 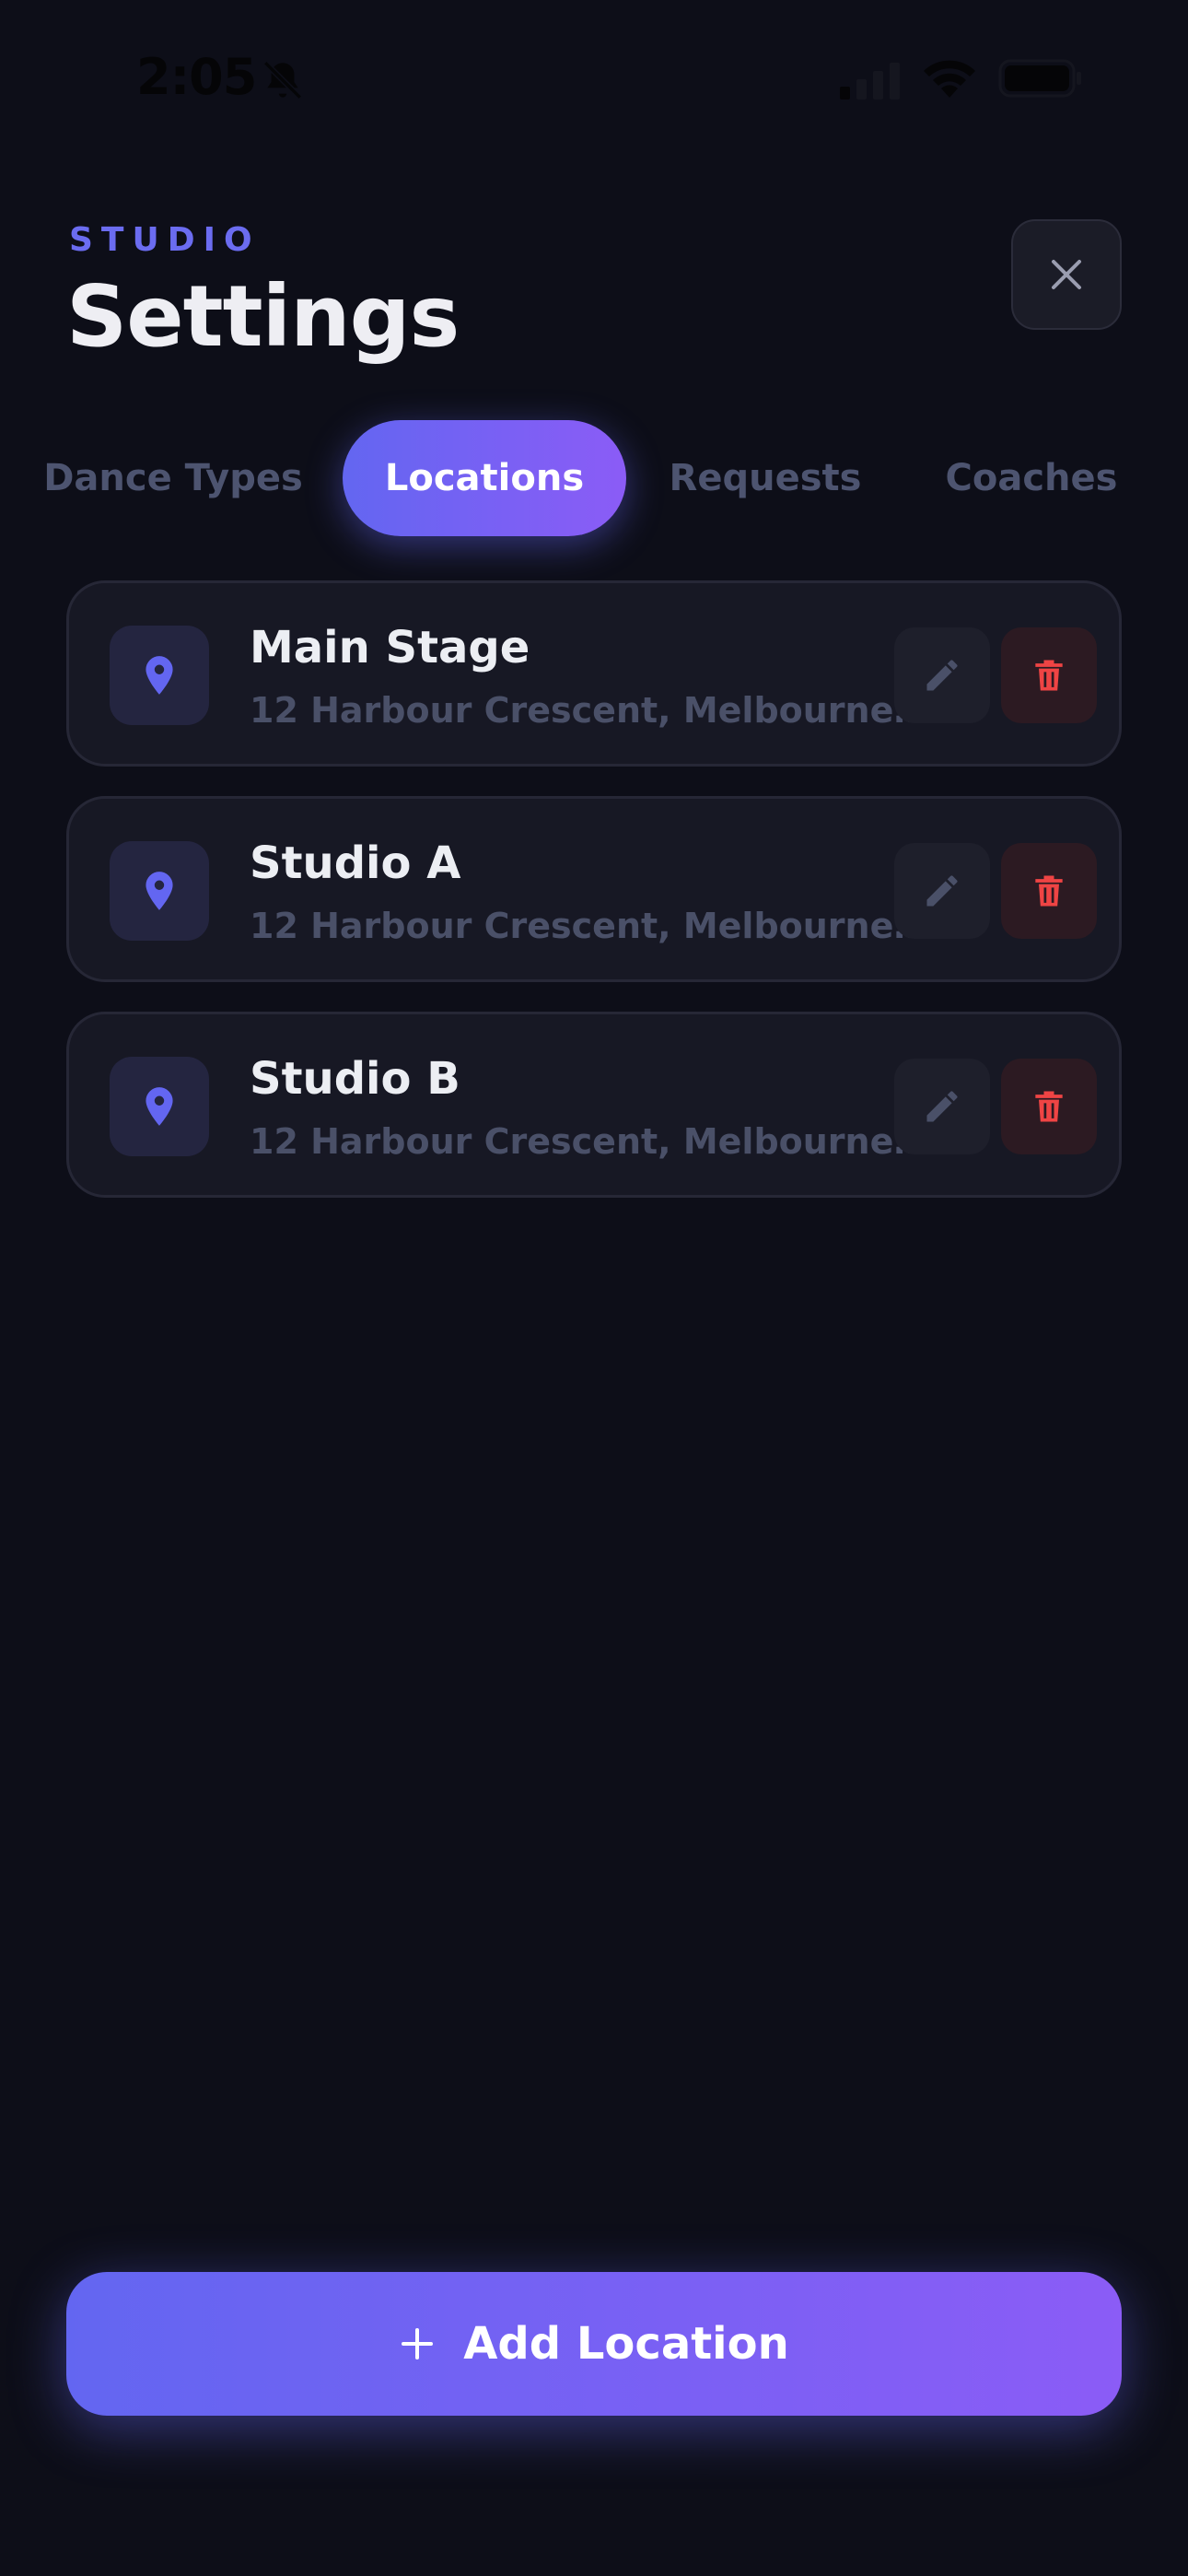 What do you see at coordinates (355, 1079) in the screenshot?
I see `location-name: Studio B` at bounding box center [355, 1079].